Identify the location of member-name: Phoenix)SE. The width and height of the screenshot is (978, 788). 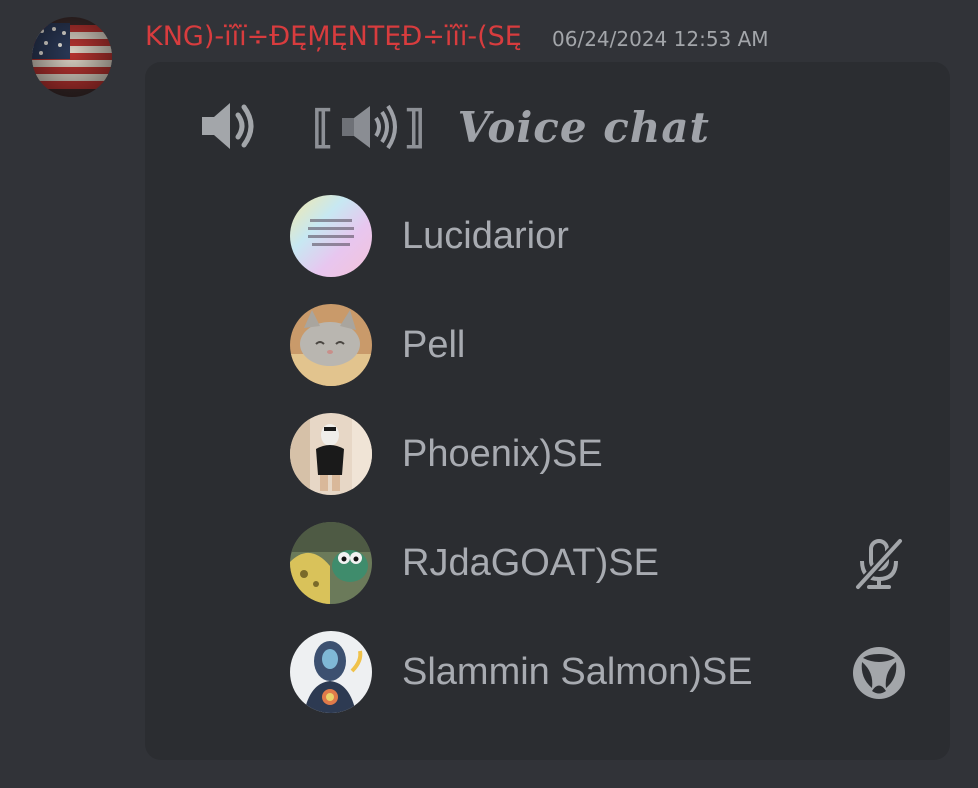
(502, 454).